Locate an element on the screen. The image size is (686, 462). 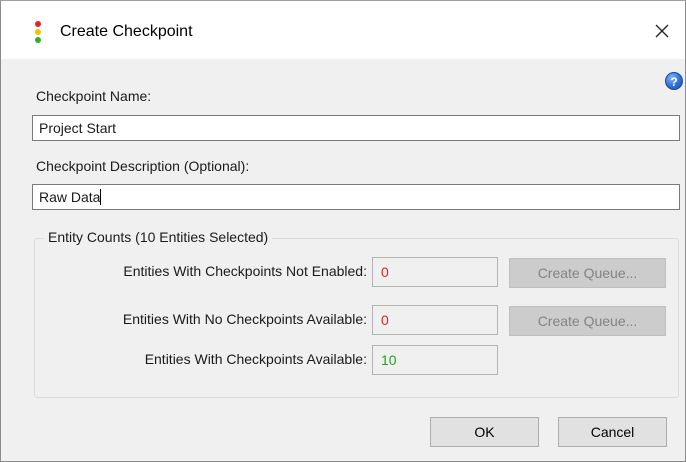
checkpoint-name-input: Project Start is located at coordinates (356, 128).